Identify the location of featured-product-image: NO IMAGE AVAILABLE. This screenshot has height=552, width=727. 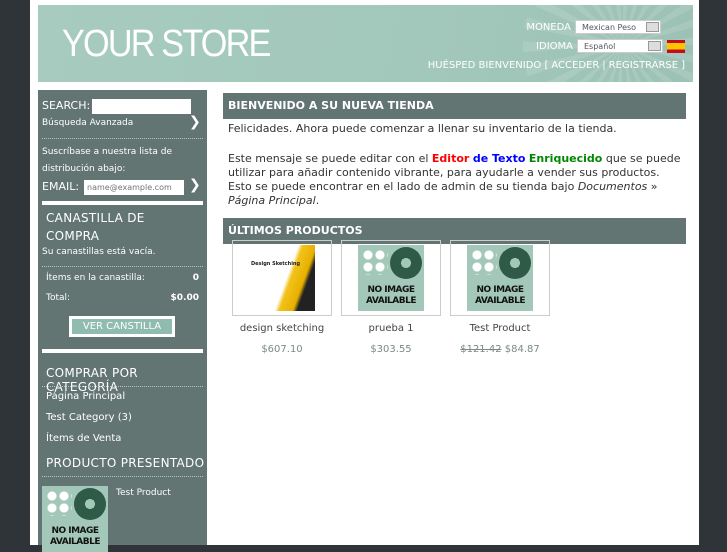
(75, 519).